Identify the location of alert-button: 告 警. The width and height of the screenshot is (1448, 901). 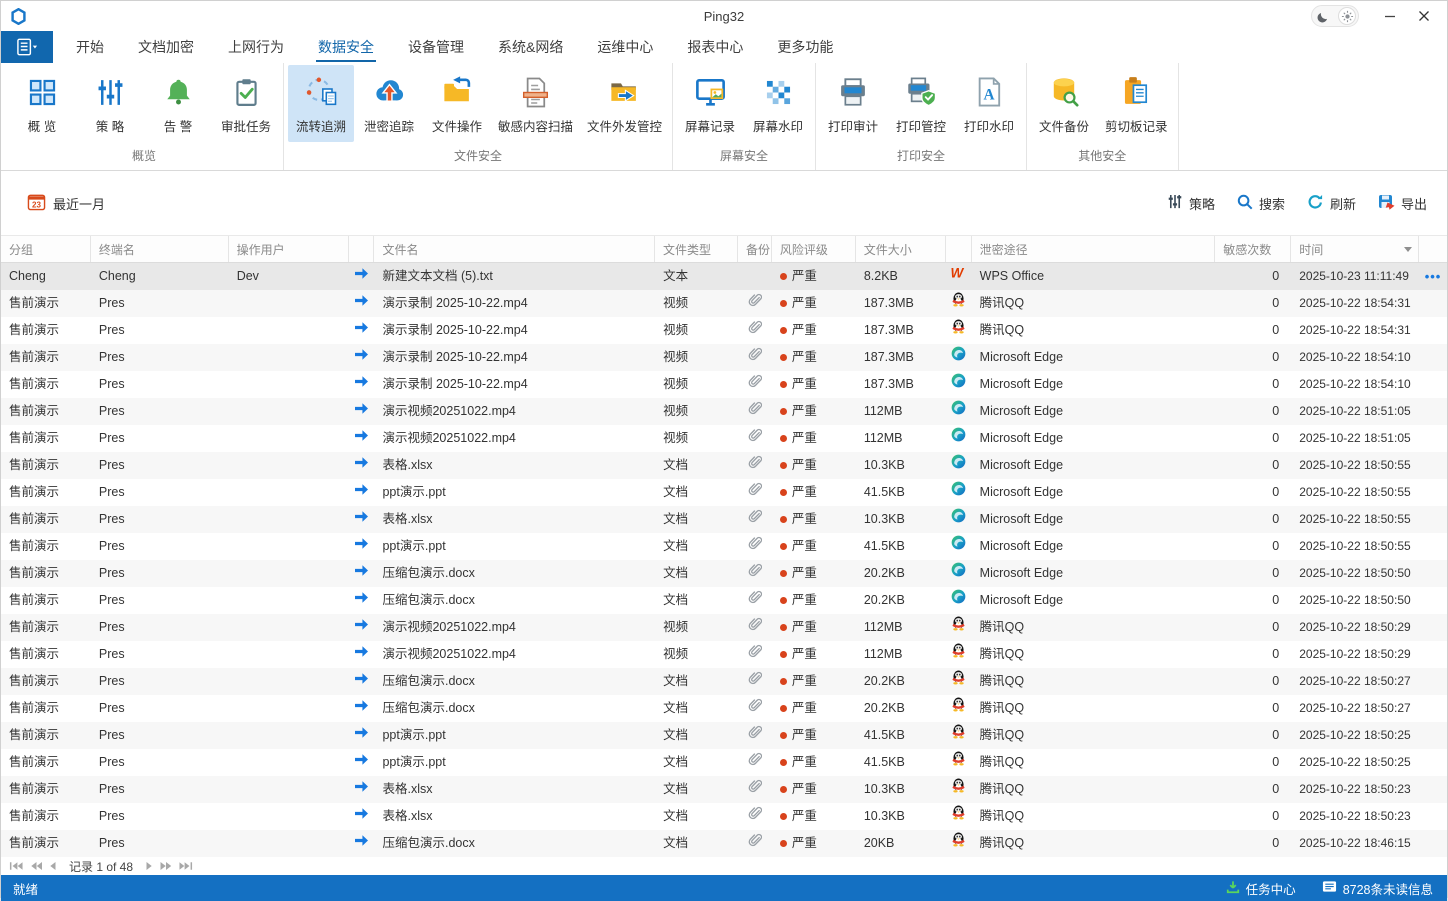
(178, 103).